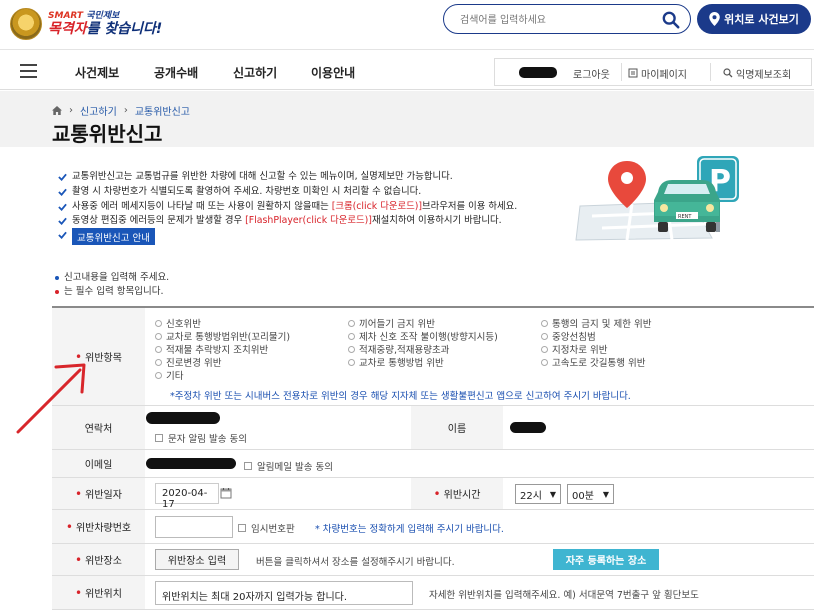 This screenshot has height=616, width=814. What do you see at coordinates (255, 72) in the screenshot?
I see `nav-item-report: 신고하기` at bounding box center [255, 72].